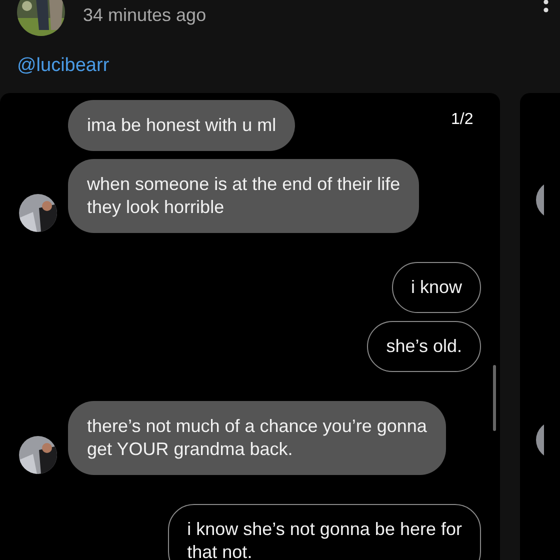  I want to click on sent-message: i know she’s not gonna be here for that not., so click(324, 532).